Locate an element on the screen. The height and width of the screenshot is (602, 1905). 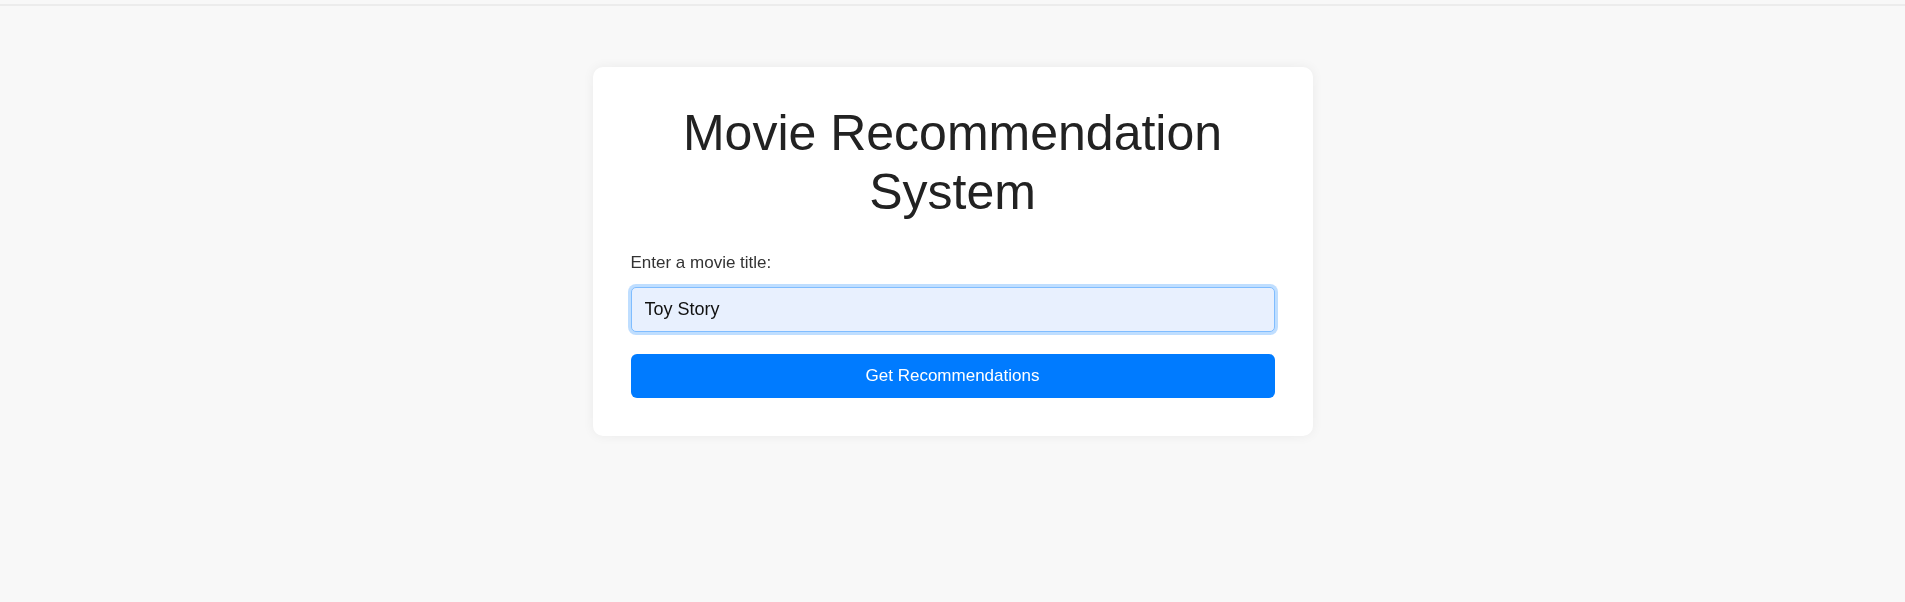
field-label: Enter a movie title: is located at coordinates (701, 263).